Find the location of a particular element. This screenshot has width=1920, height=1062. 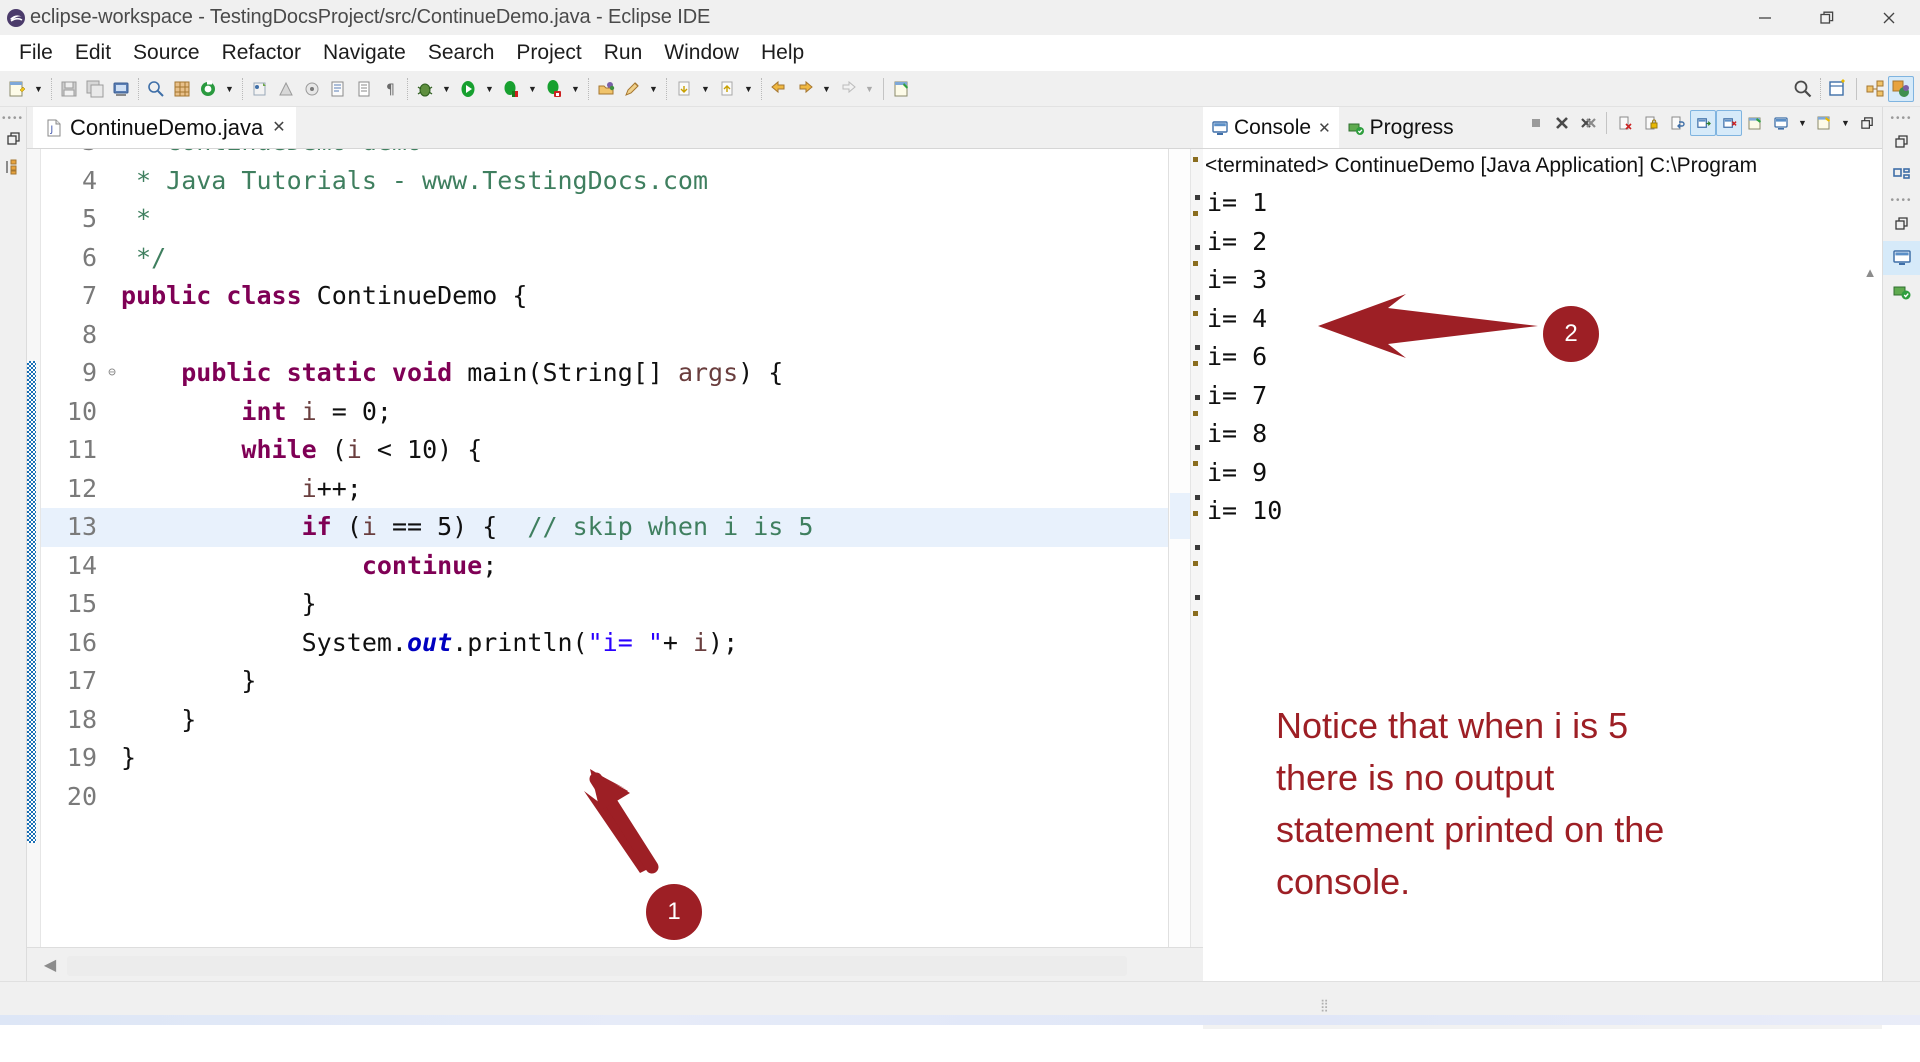

editor-tab-continuedemo: J ContinueDemo.java ✕ is located at coordinates (164, 127).